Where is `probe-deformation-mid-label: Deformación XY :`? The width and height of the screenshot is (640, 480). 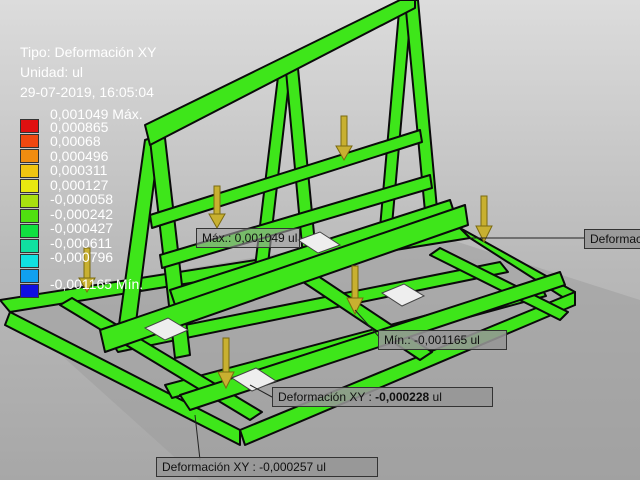
probe-deformation-mid-label: Deformación XY : is located at coordinates (327, 397).